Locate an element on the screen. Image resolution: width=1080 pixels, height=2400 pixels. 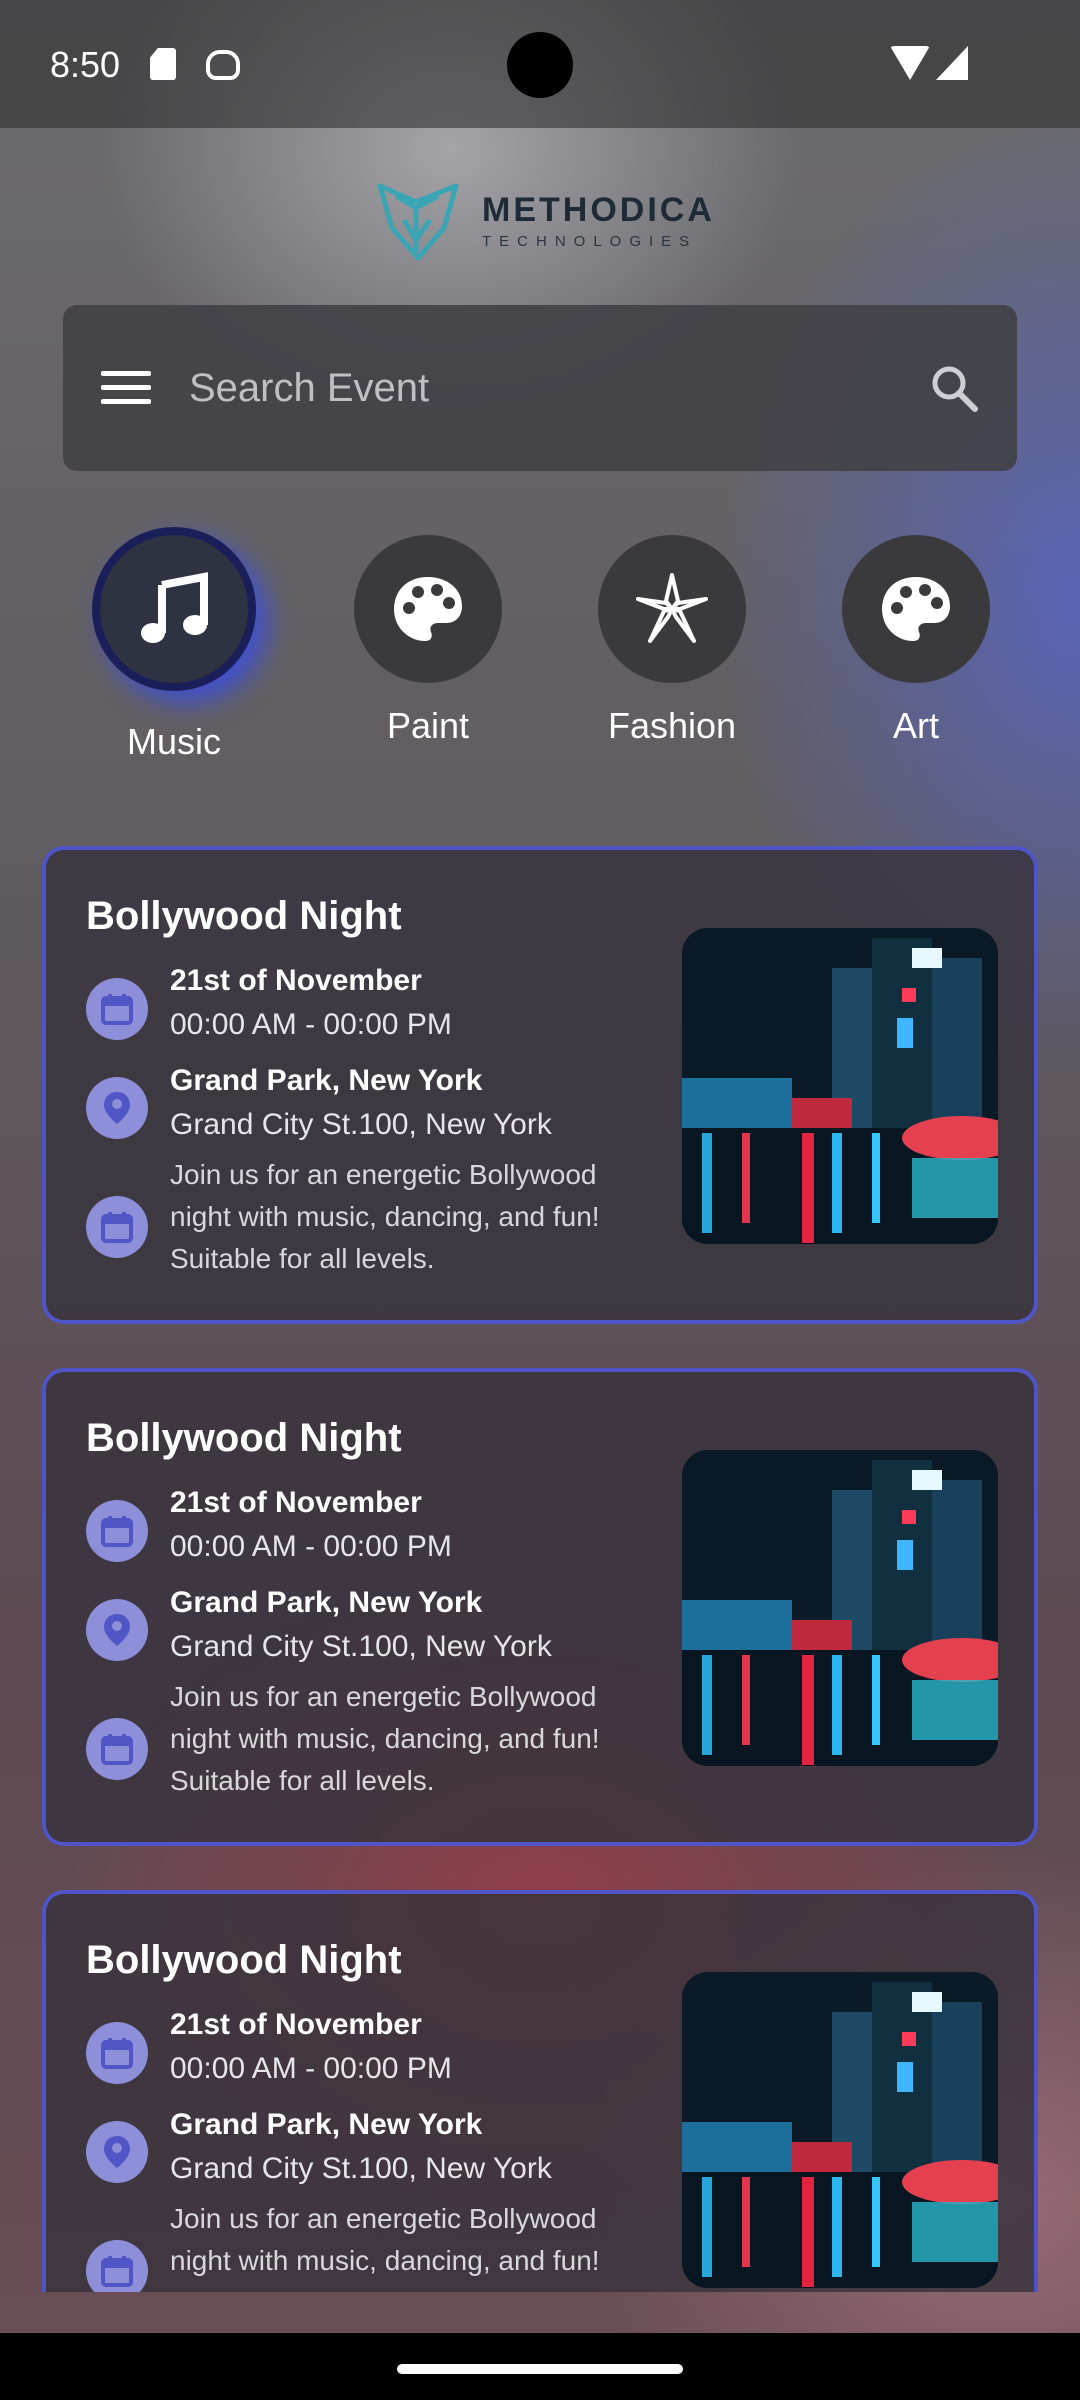
camera-cutout is located at coordinates (540, 65).